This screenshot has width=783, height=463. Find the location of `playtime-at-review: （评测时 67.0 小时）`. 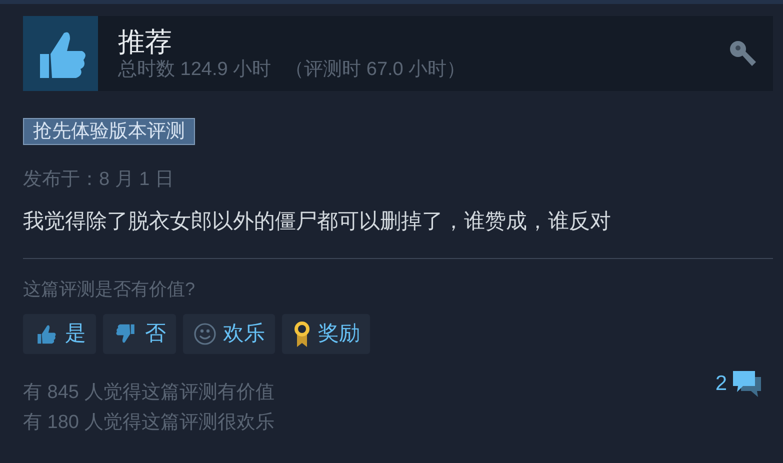

playtime-at-review: （评测时 67.0 小时） is located at coordinates (375, 70).